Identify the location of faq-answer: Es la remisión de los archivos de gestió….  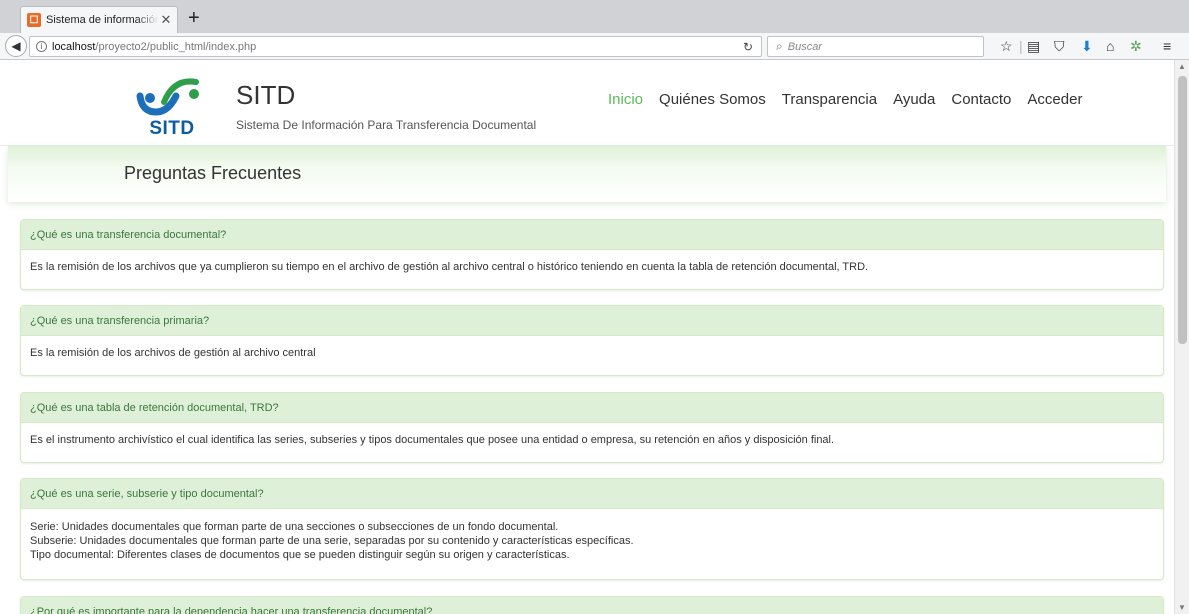
(592, 355).